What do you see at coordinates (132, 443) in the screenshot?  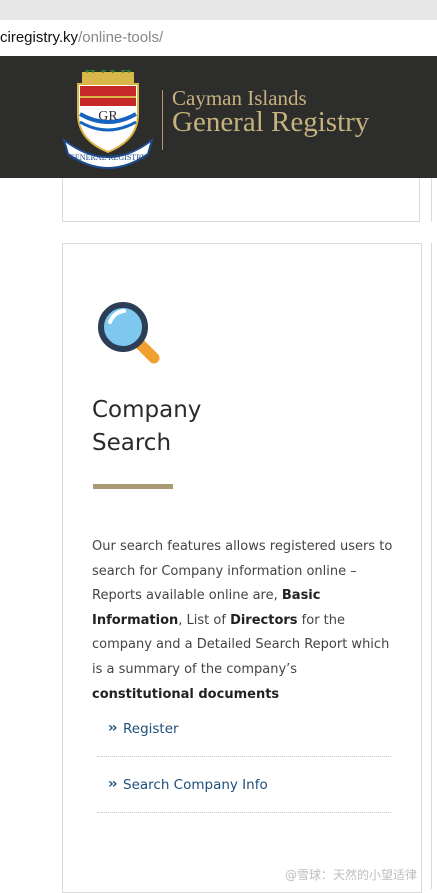 I see `card-title-line2: Search` at bounding box center [132, 443].